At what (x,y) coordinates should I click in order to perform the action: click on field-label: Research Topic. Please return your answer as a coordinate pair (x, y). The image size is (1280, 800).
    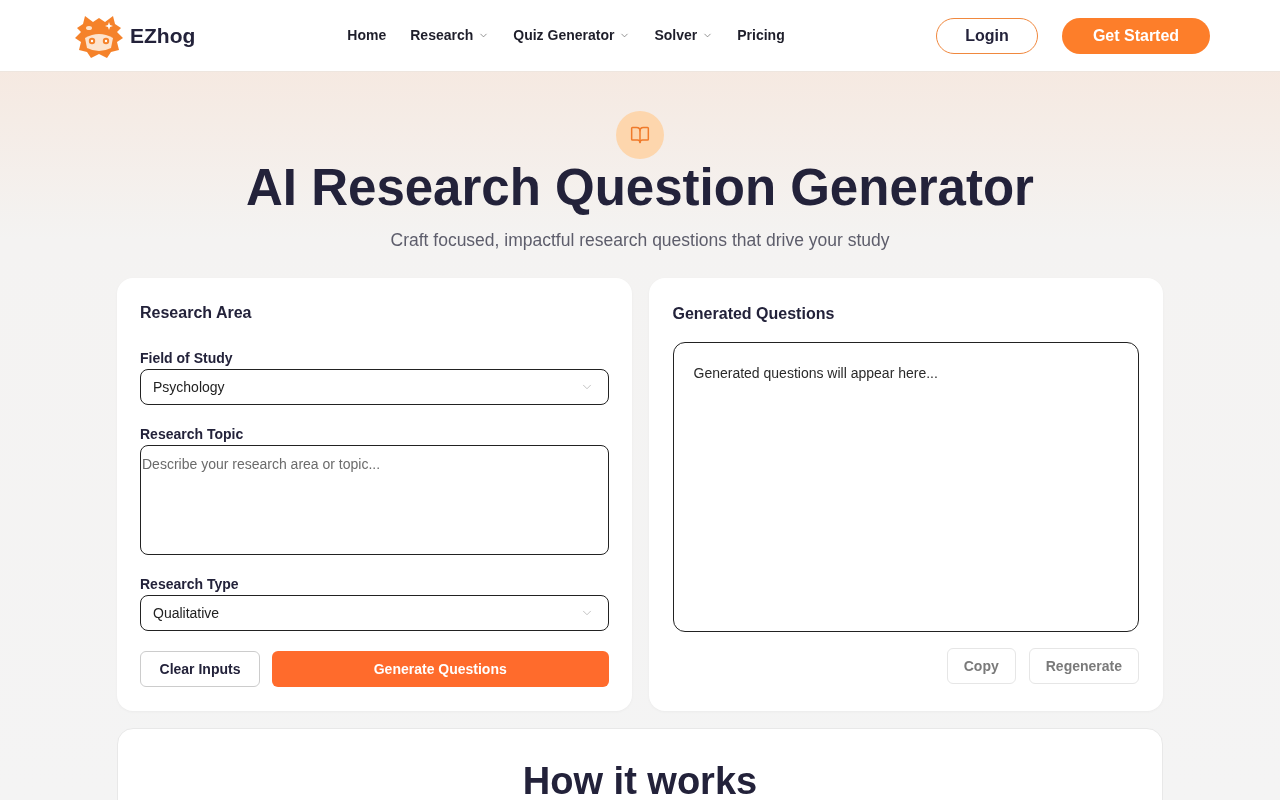
    Looking at the image, I should click on (192, 434).